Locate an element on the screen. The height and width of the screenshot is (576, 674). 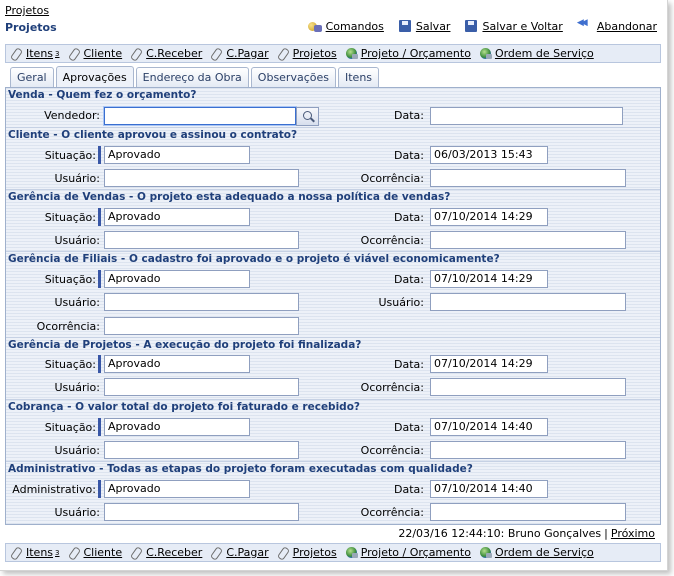
comandos-label: Comandos is located at coordinates (354, 26).